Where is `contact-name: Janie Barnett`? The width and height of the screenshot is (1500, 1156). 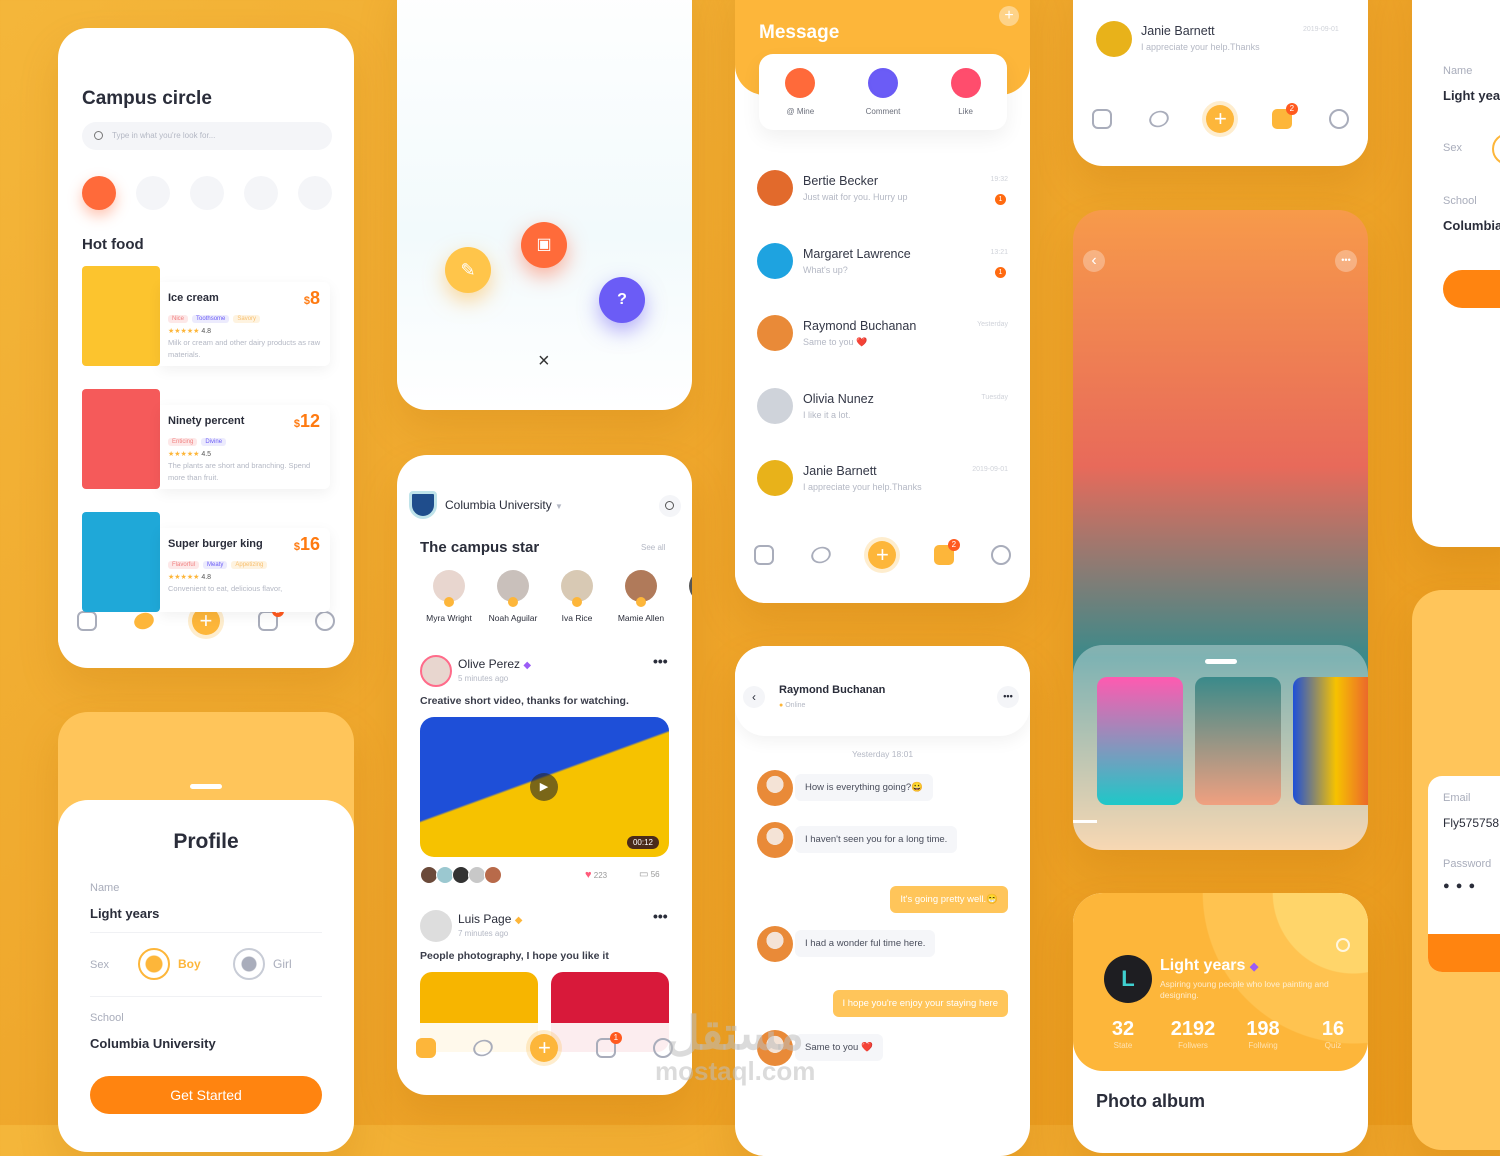 contact-name: Janie Barnett is located at coordinates (1178, 31).